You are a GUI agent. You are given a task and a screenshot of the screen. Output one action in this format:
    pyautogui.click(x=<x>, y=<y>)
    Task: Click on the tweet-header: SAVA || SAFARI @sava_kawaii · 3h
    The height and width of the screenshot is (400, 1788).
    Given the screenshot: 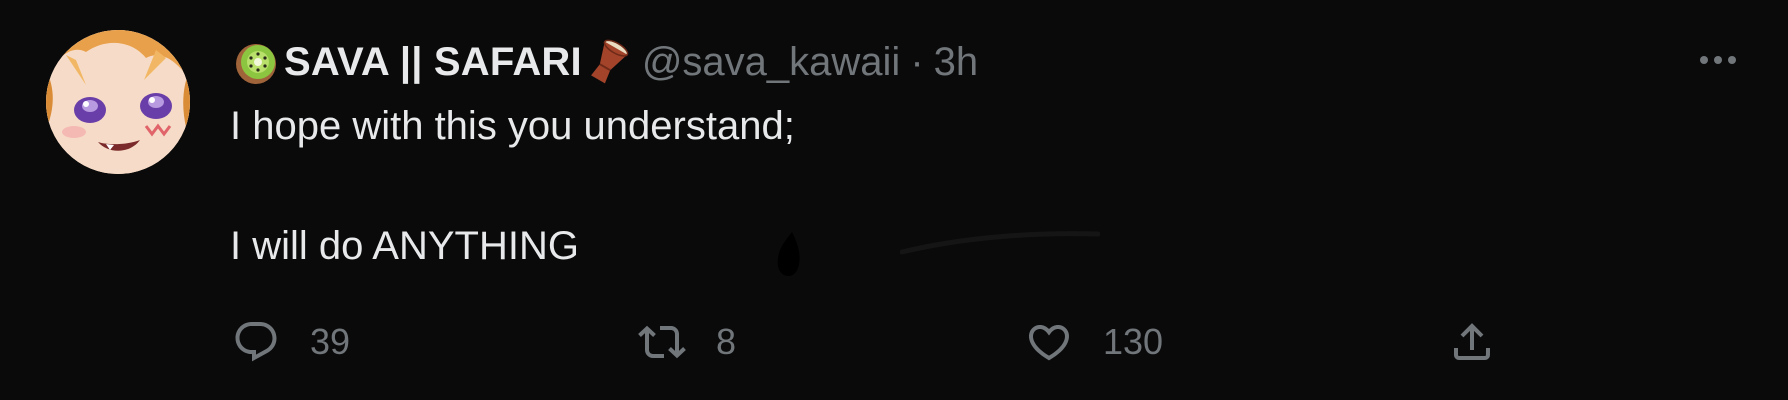 What is the action you would take?
    pyautogui.click(x=605, y=62)
    